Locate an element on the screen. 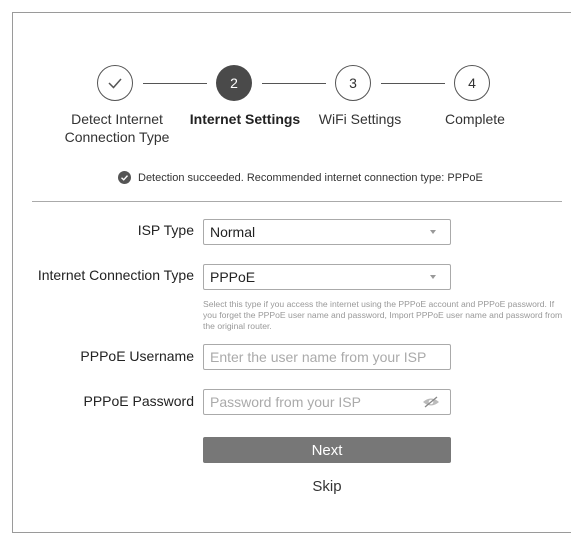 The image size is (571, 536). username-input: Enter the user name from your ISP is located at coordinates (327, 357).